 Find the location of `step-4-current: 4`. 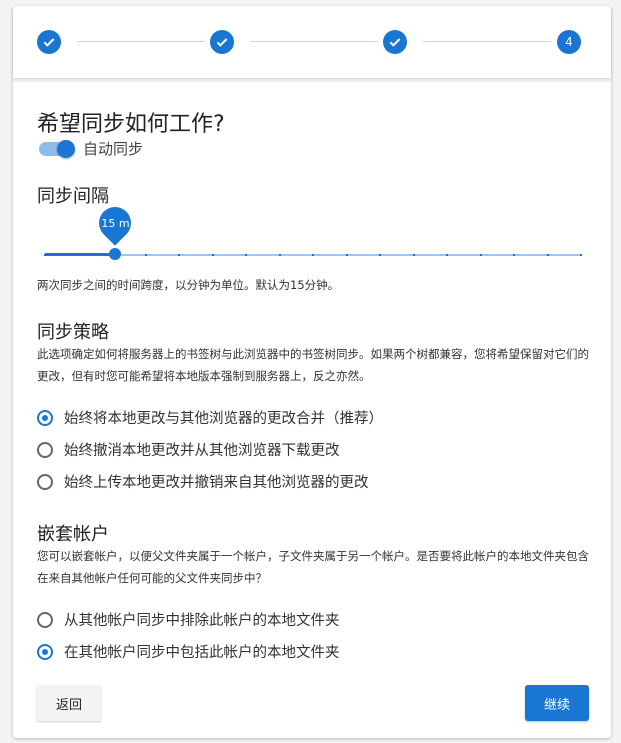

step-4-current: 4 is located at coordinates (569, 42).